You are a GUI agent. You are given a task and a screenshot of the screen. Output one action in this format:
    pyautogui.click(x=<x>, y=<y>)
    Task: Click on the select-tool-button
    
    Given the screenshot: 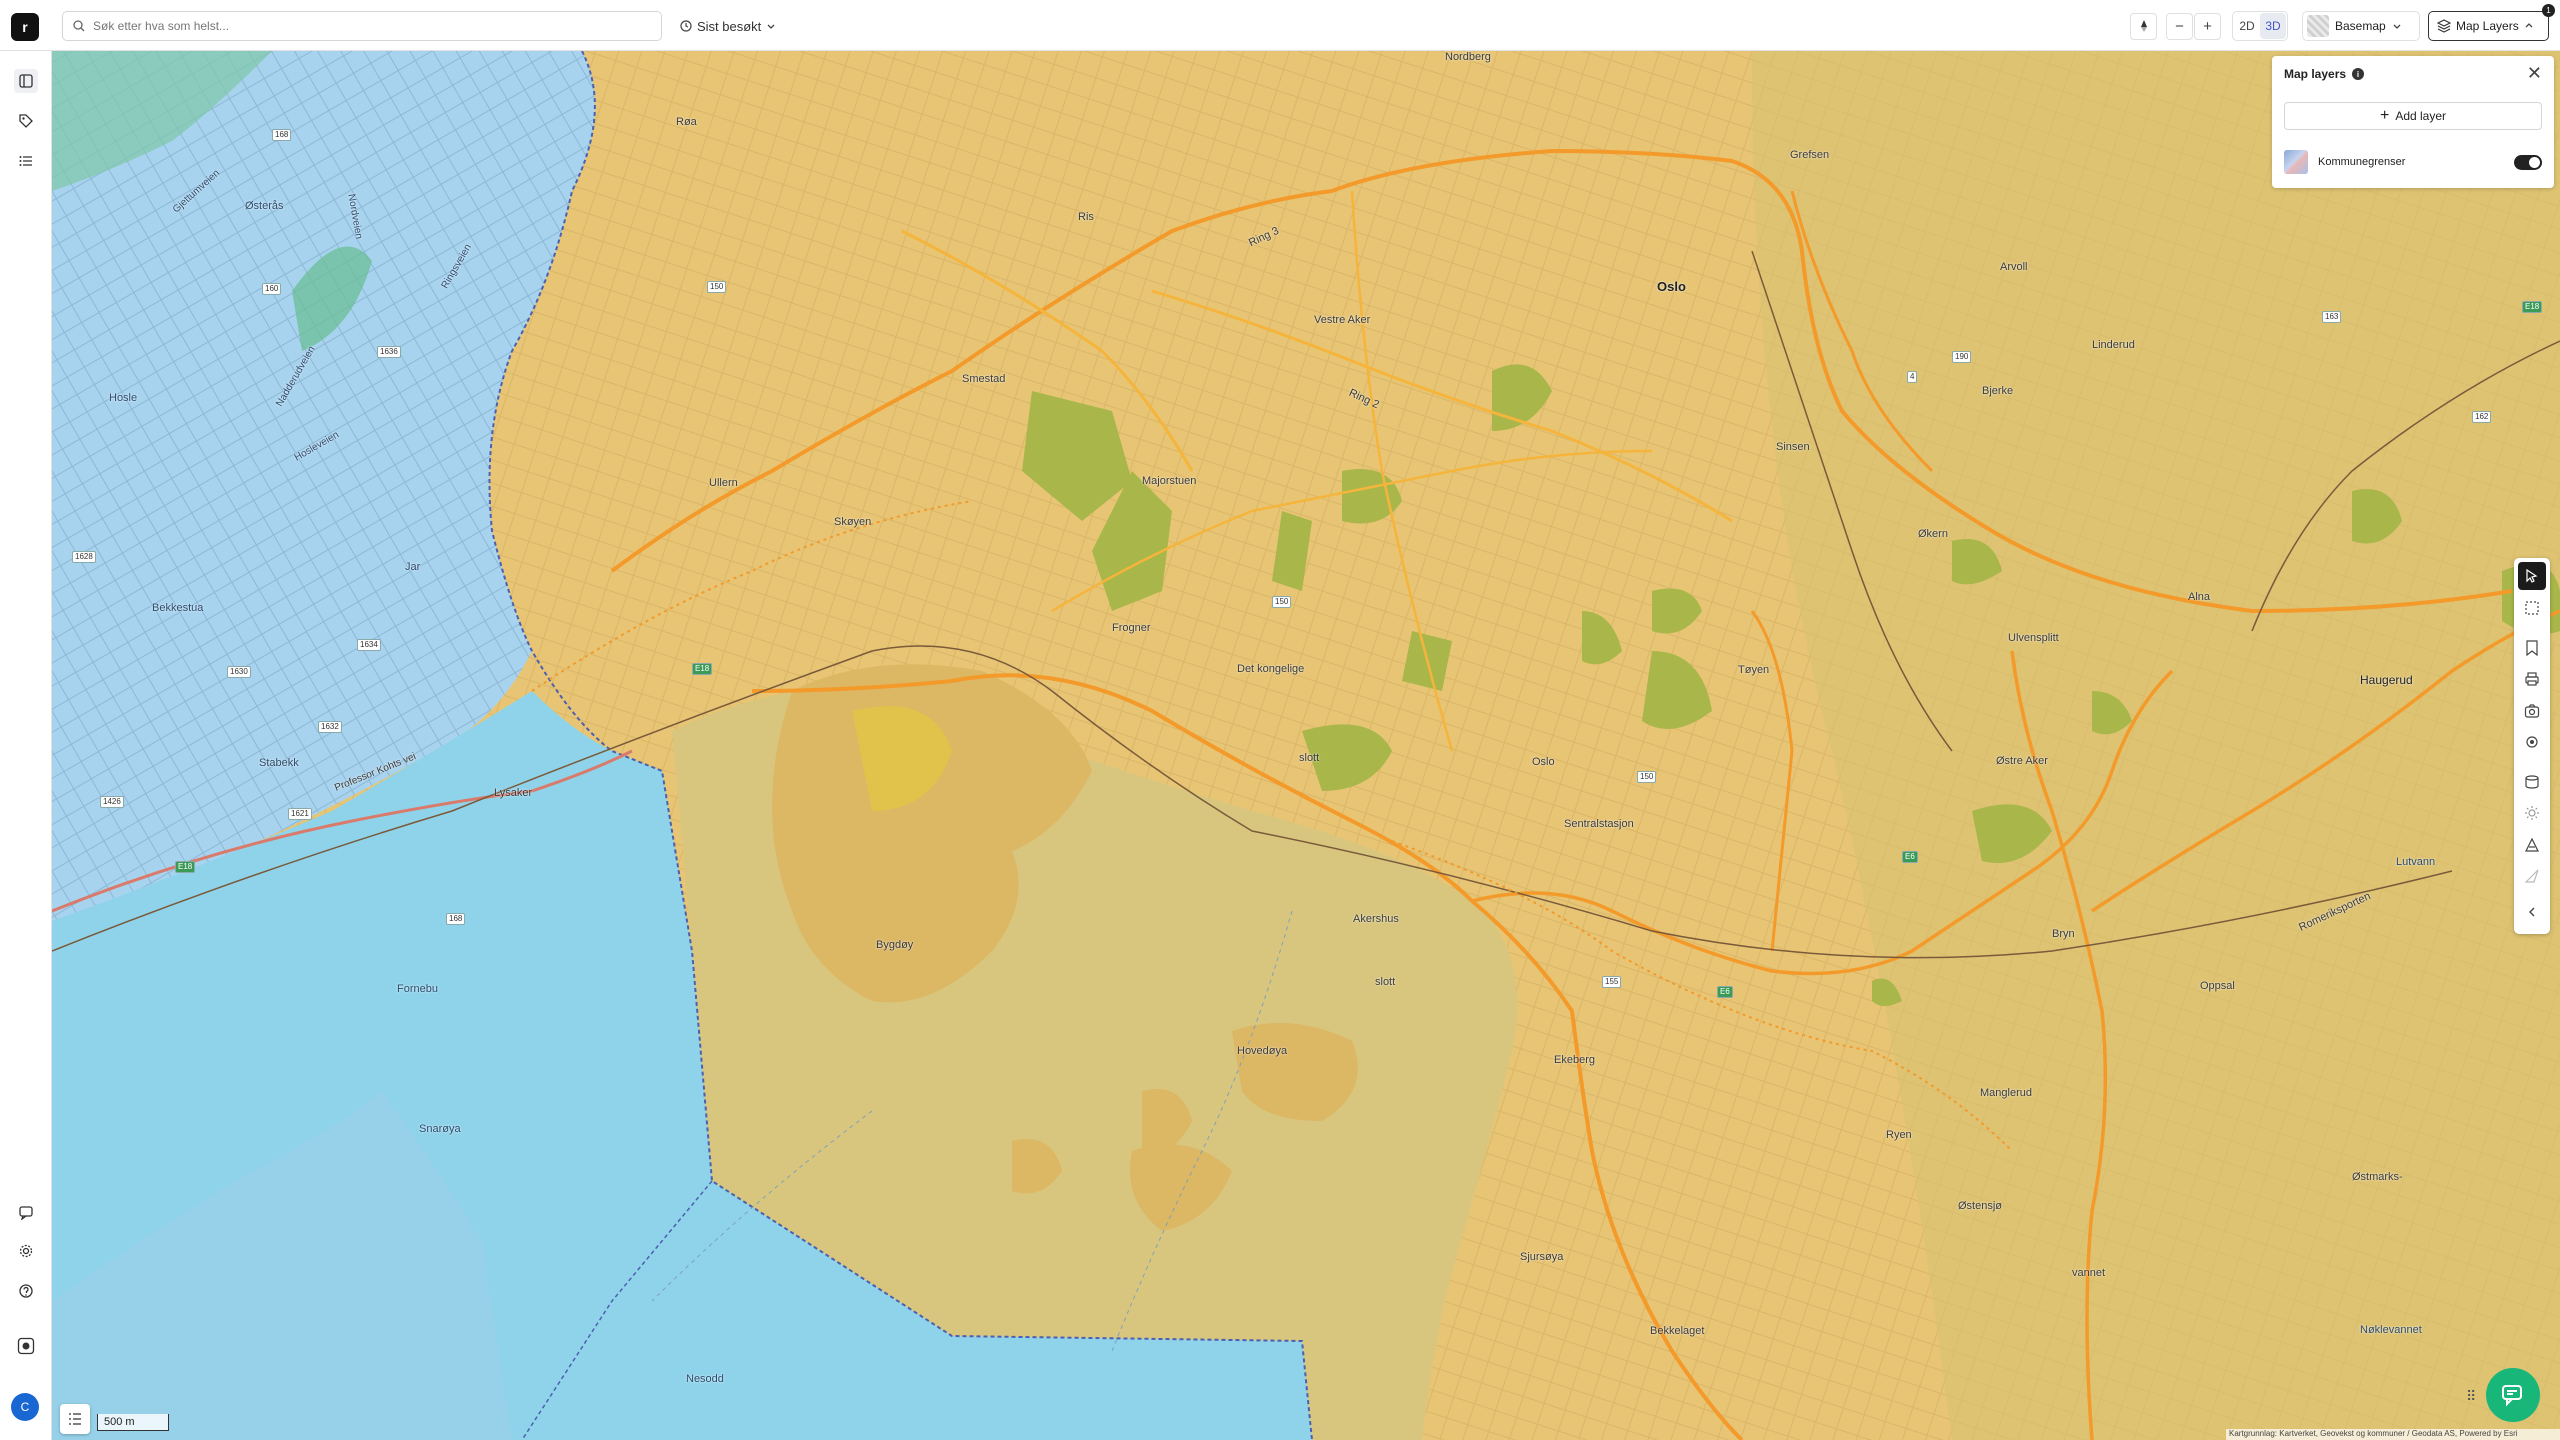 What is the action you would take?
    pyautogui.click(x=2532, y=576)
    